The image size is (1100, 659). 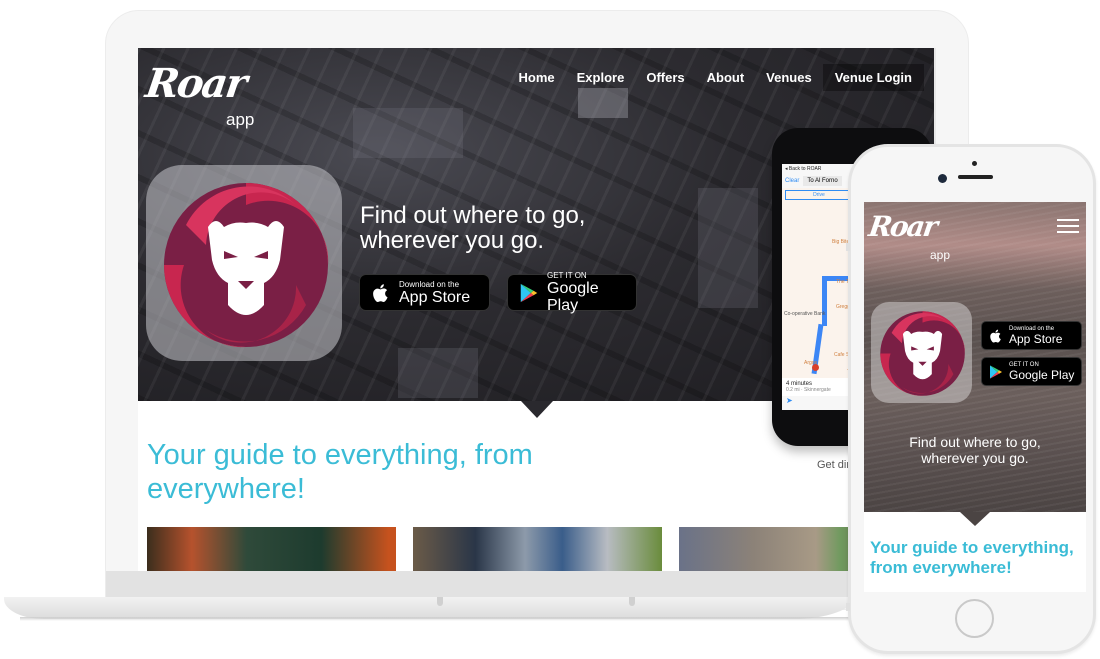 What do you see at coordinates (792, 181) in the screenshot?
I see `clear-button: Clear` at bounding box center [792, 181].